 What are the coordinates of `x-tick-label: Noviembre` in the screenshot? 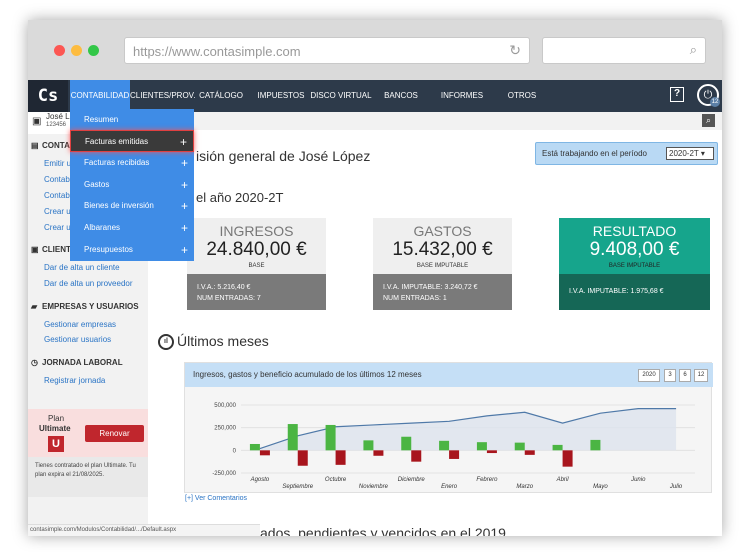 It's located at (374, 487).